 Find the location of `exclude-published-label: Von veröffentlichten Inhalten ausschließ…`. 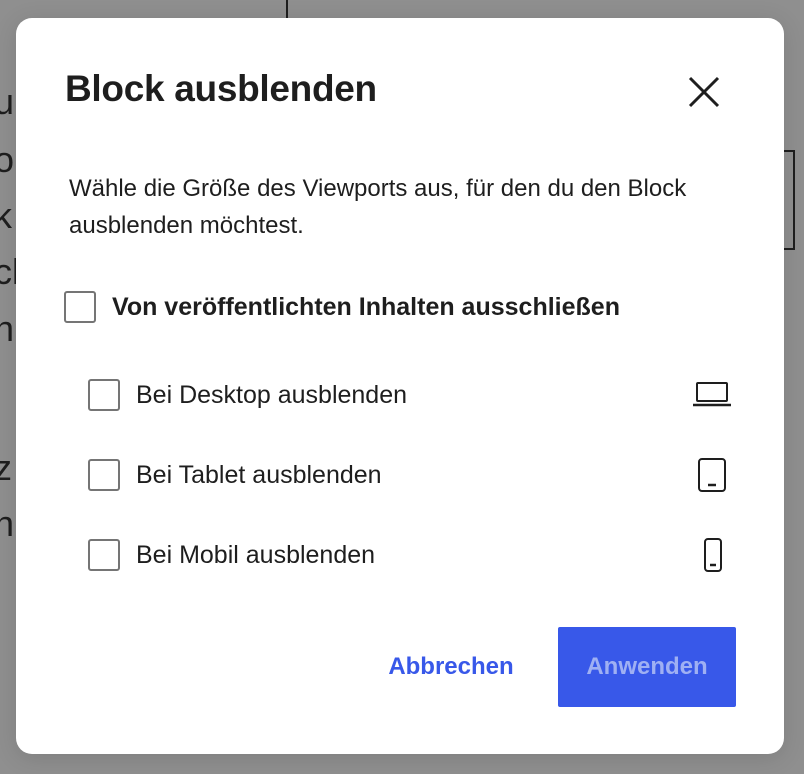

exclude-published-label: Von veröffentlichten Inhalten ausschließ… is located at coordinates (366, 307).